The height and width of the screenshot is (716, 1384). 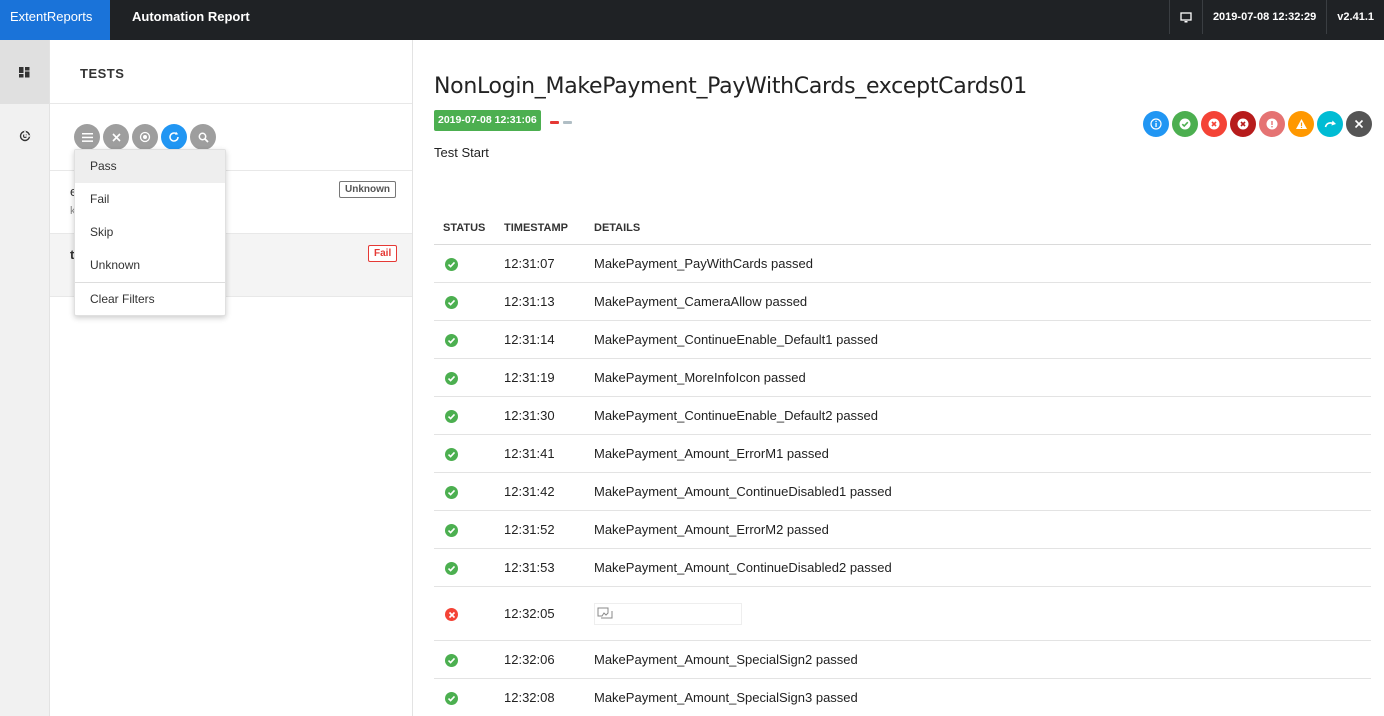 I want to click on row-details: MakePayment_CameraAllow passed, so click(x=701, y=301).